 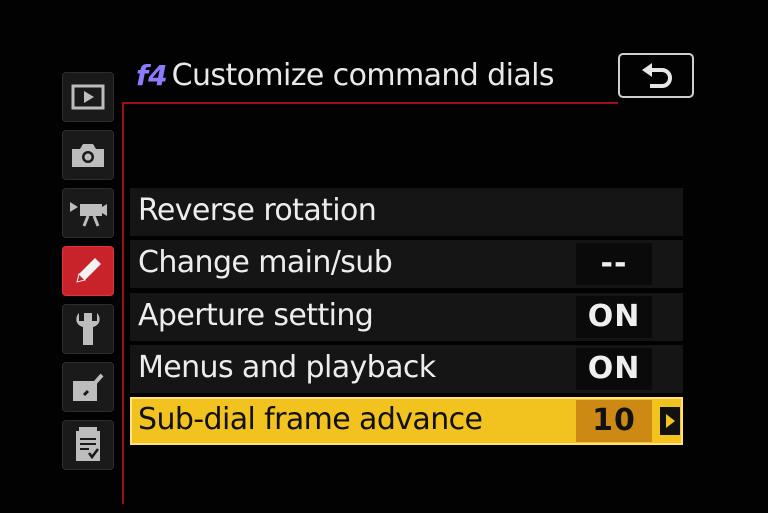 I want to click on menu-item-value: --, so click(x=614, y=264).